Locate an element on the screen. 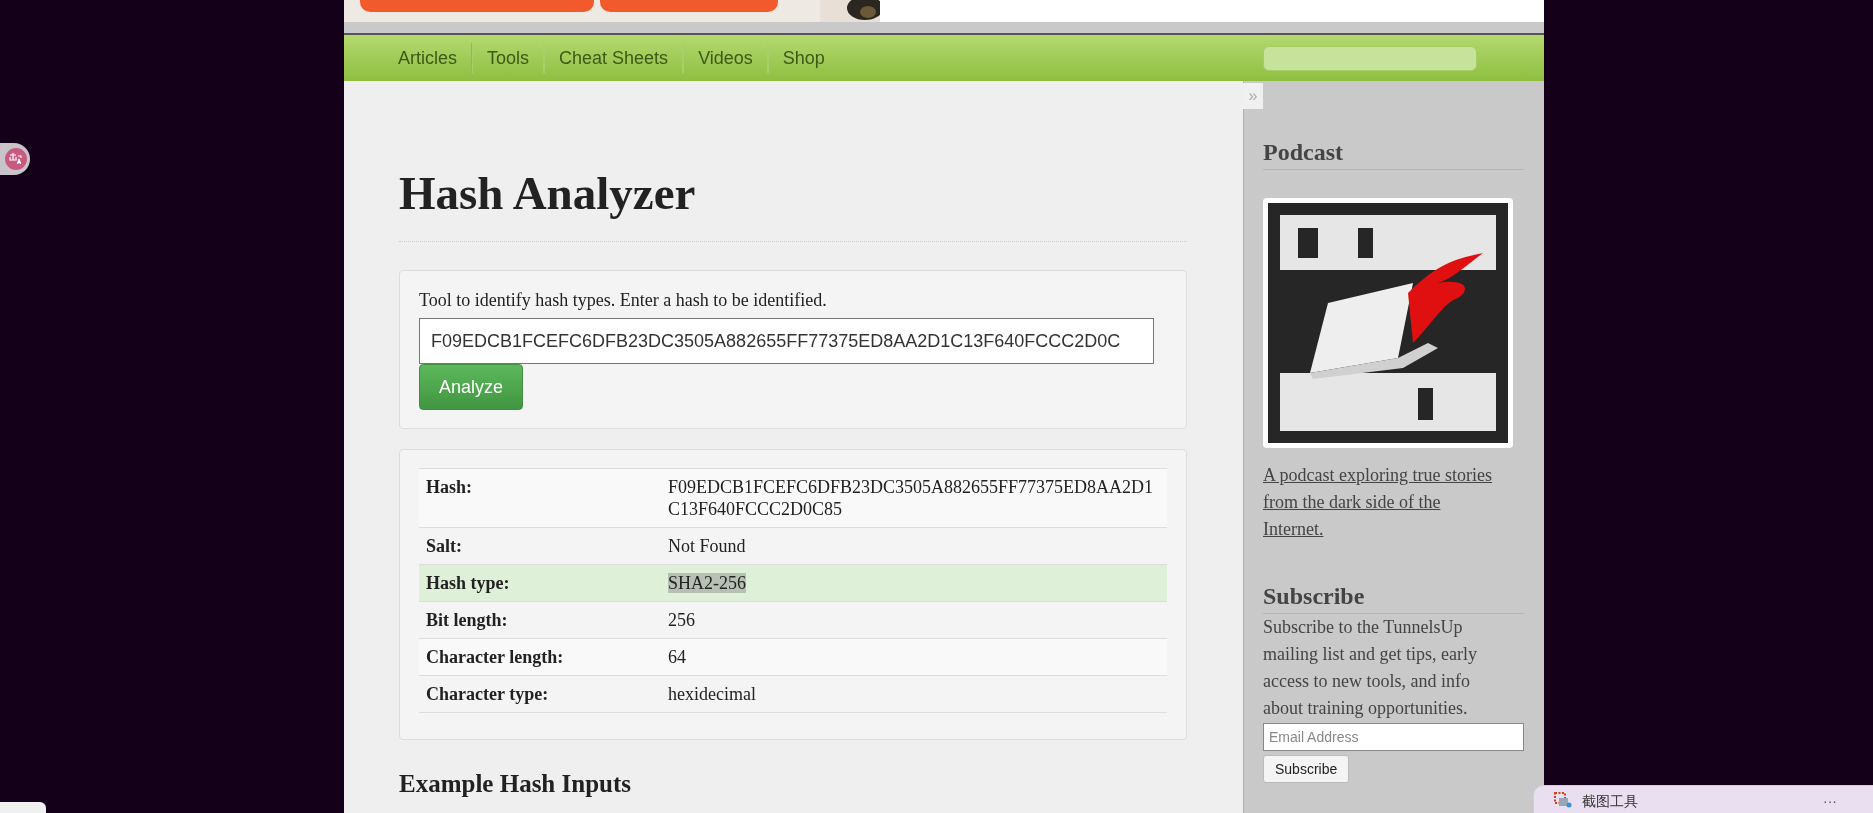 This screenshot has width=1873, height=813. sidebar-heading: Subscribe is located at coordinates (1393, 597).